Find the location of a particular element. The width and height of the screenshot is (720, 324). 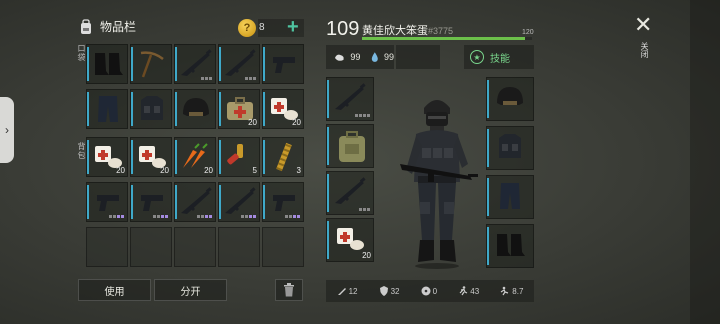

trash-button is located at coordinates (289, 290).